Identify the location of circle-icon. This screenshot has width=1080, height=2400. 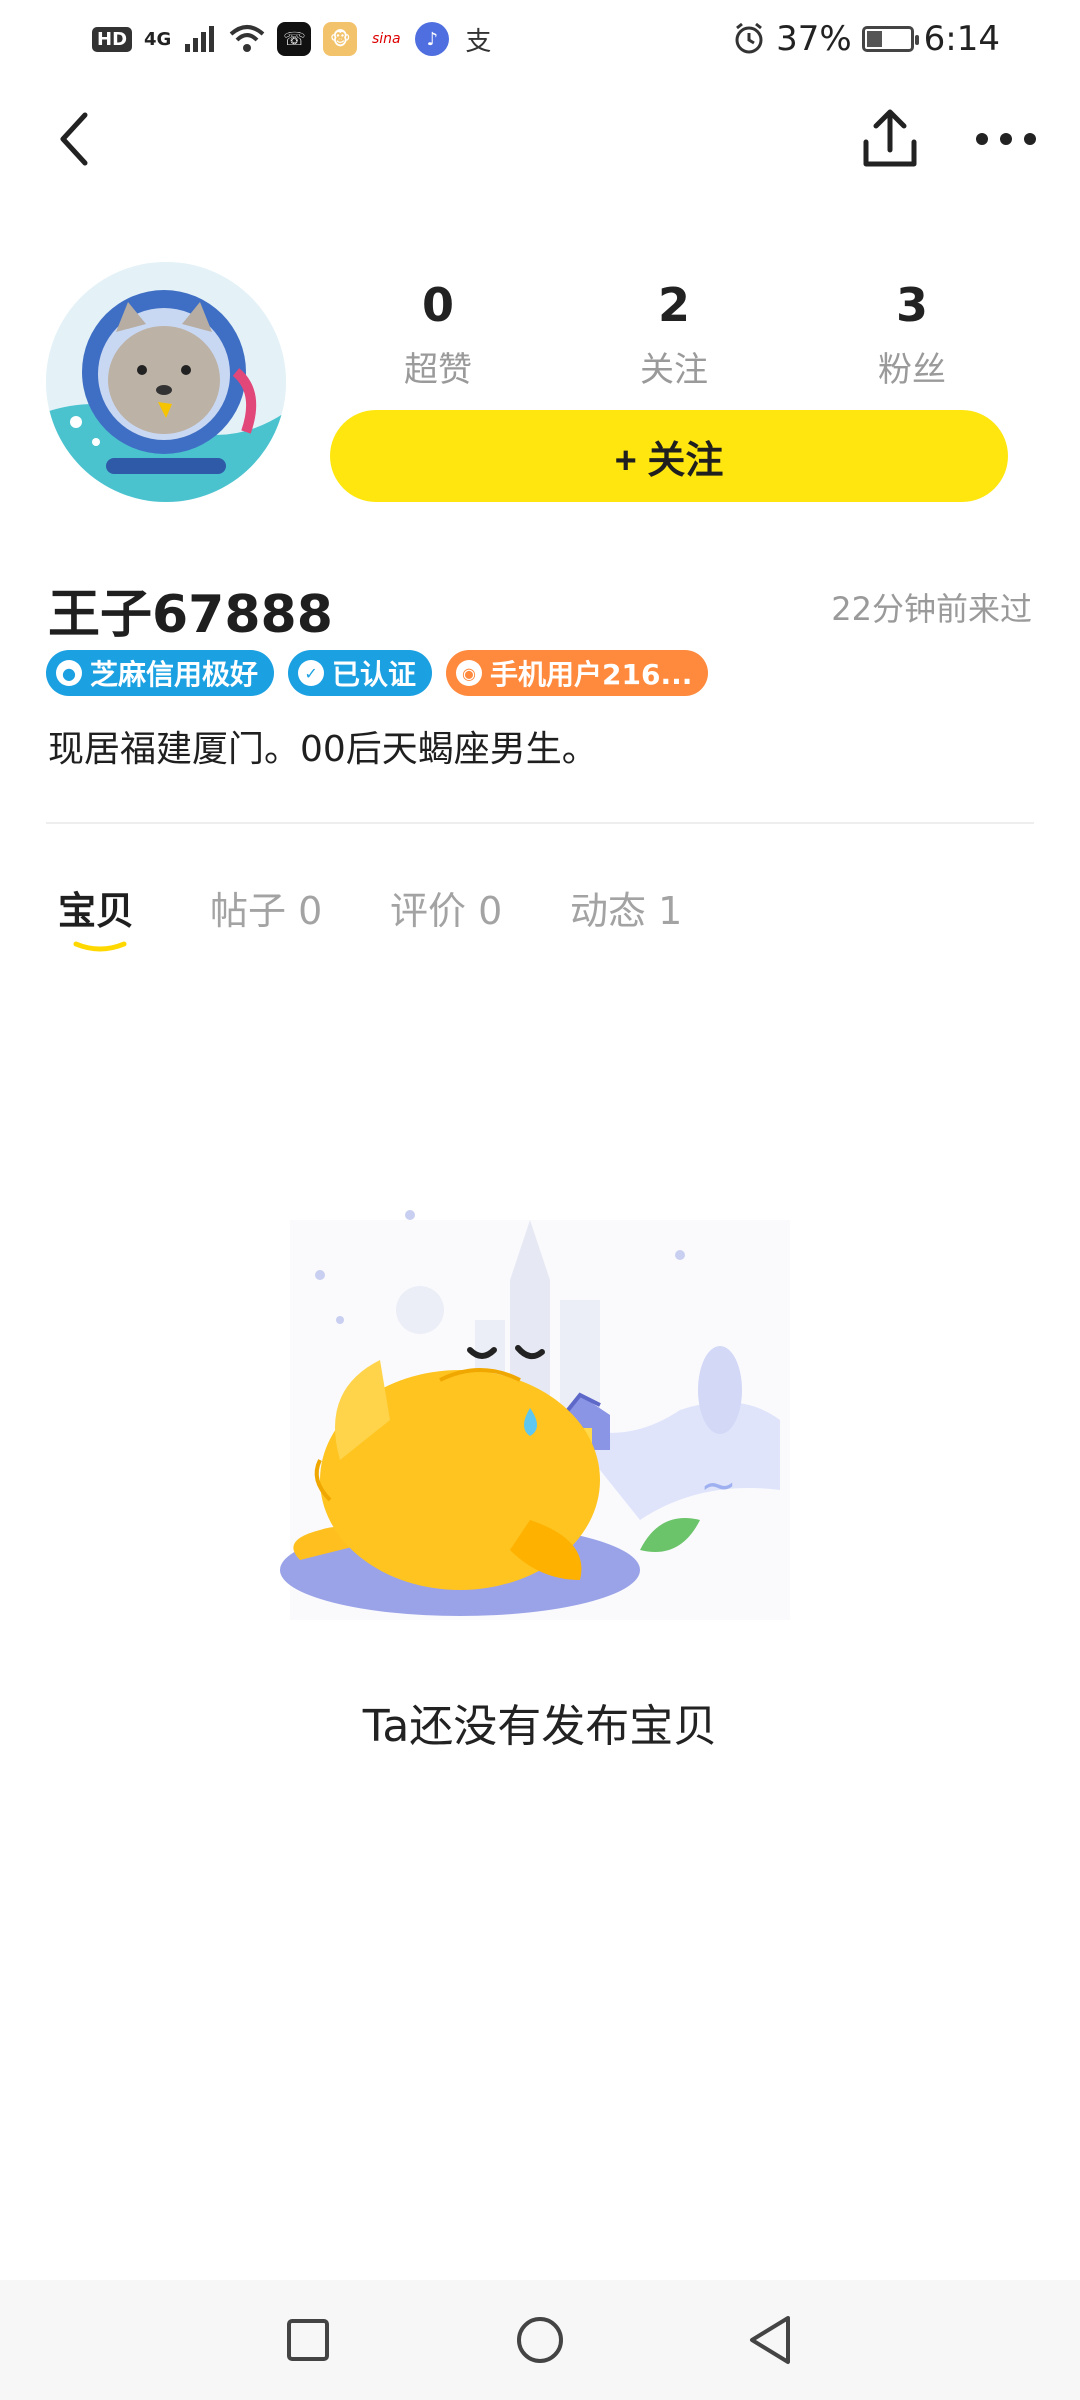
(540, 2340).